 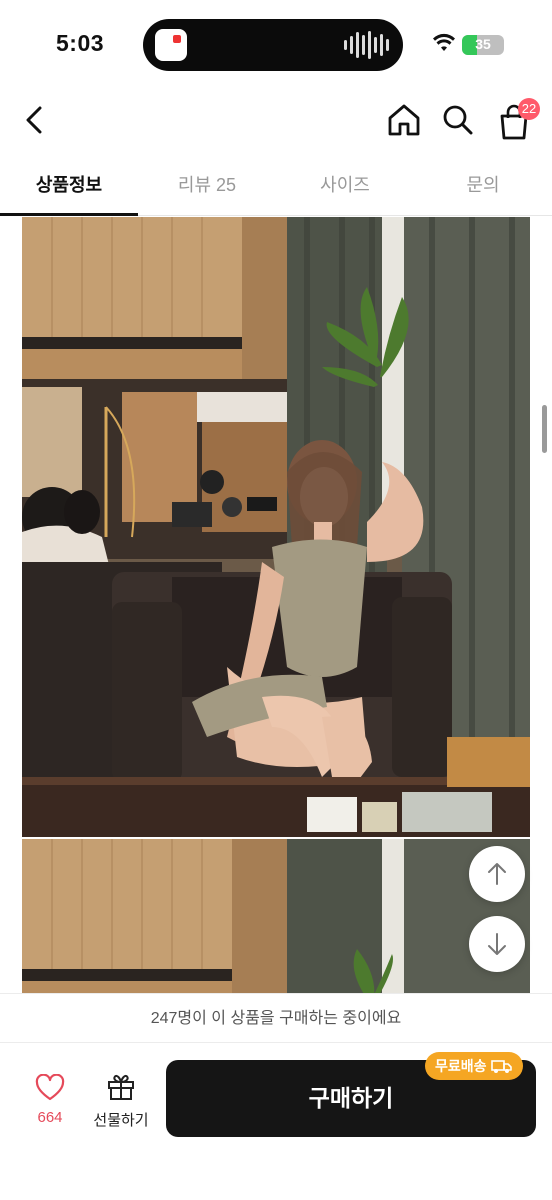 I want to click on gift-button: 선물하기, so click(x=121, y=1104).